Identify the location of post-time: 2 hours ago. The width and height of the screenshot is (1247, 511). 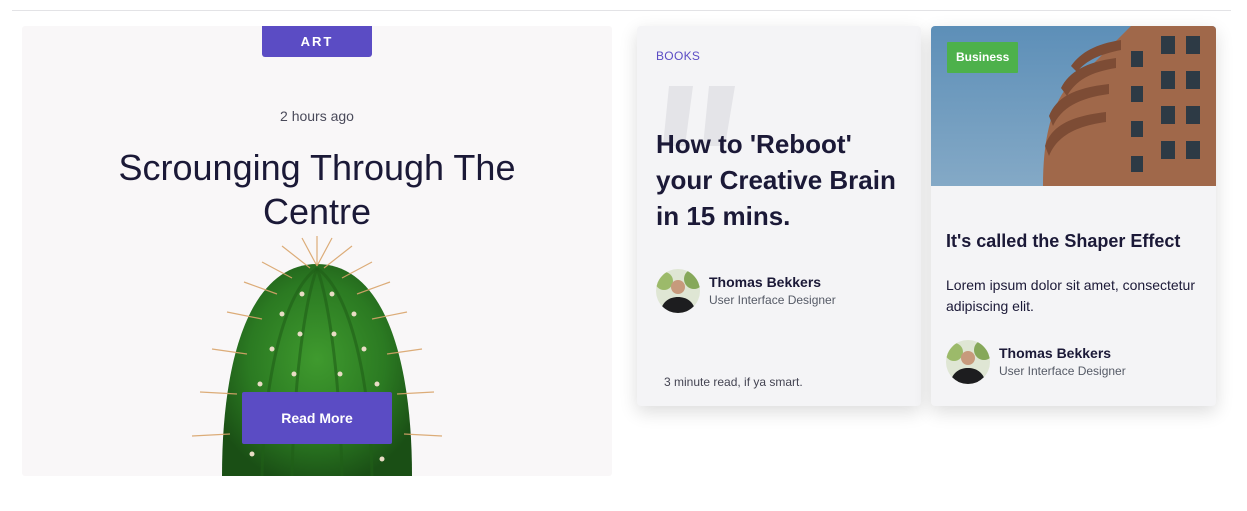
(317, 116).